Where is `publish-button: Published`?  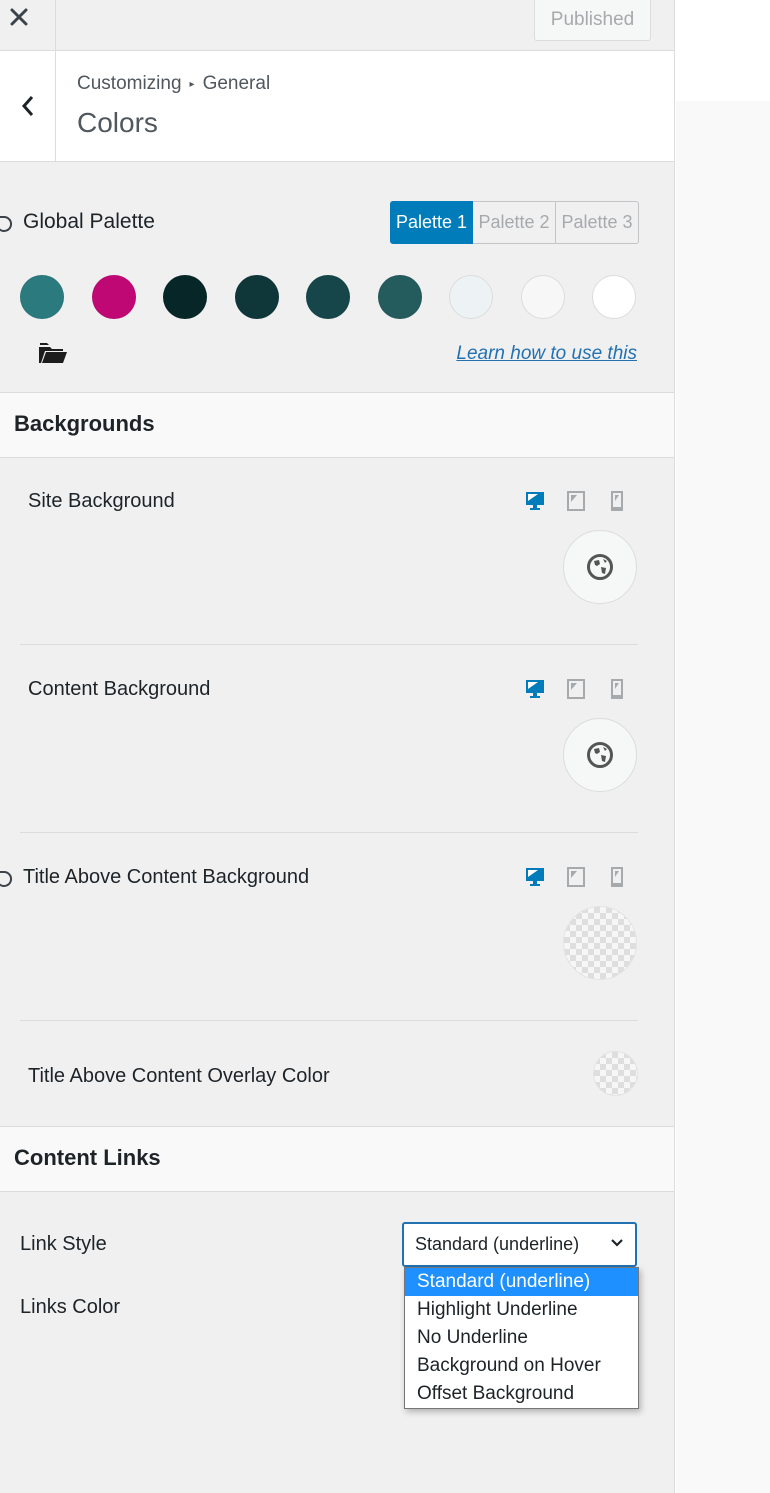
publish-button: Published is located at coordinates (592, 20).